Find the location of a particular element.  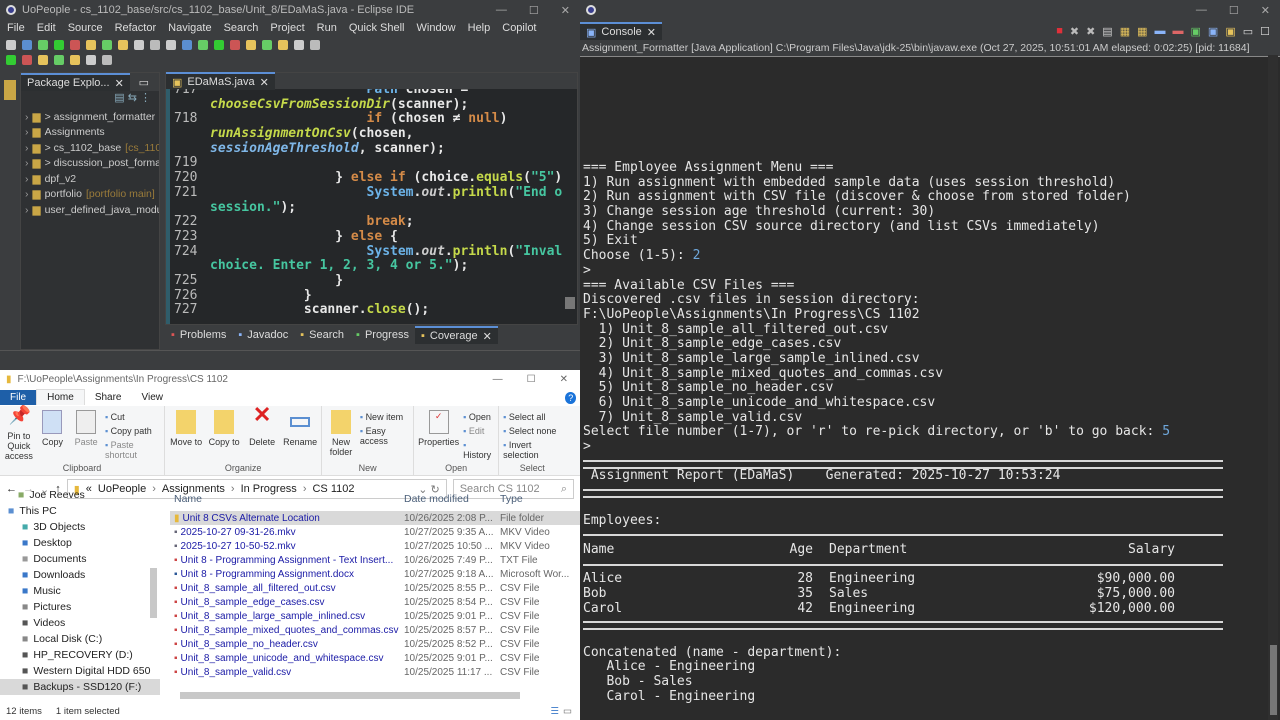

tree-item: › ▆ user_defined_java_module is located at coordinates (90, 210).